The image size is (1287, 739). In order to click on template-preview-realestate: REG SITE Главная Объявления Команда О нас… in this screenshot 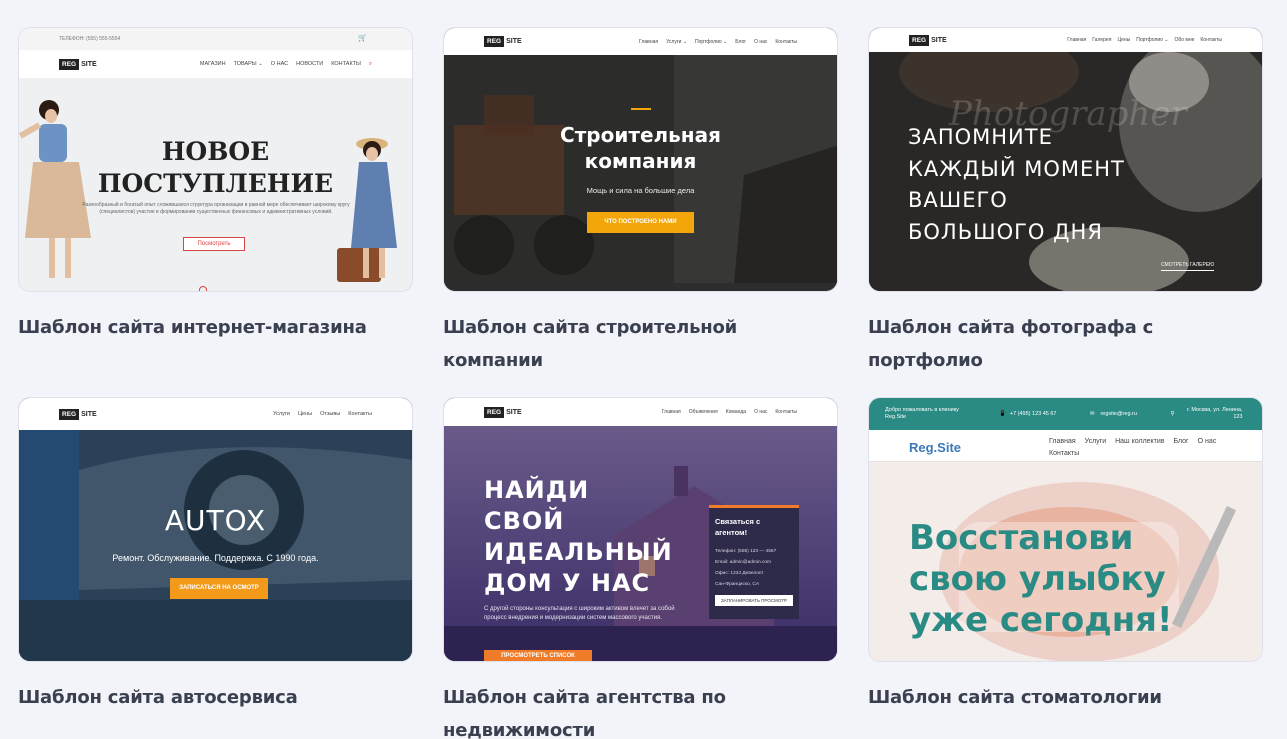, I will do `click(640, 529)`.